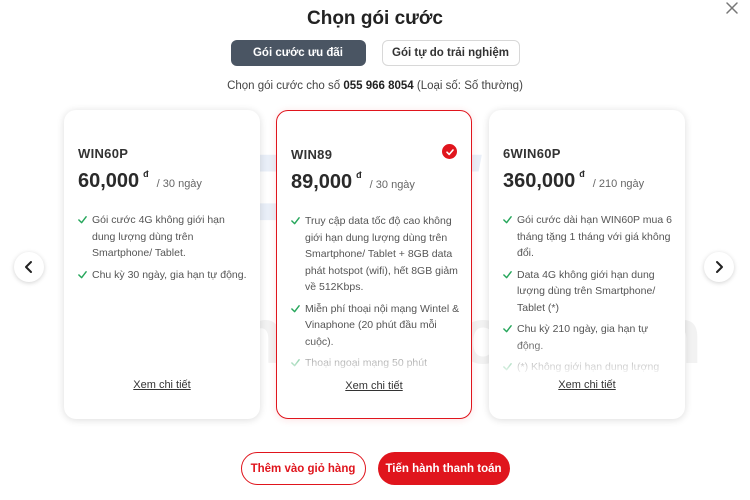  I want to click on action-bar: Thêm vào giỏ hàng Tiến hành thanh toán, so click(375, 468).